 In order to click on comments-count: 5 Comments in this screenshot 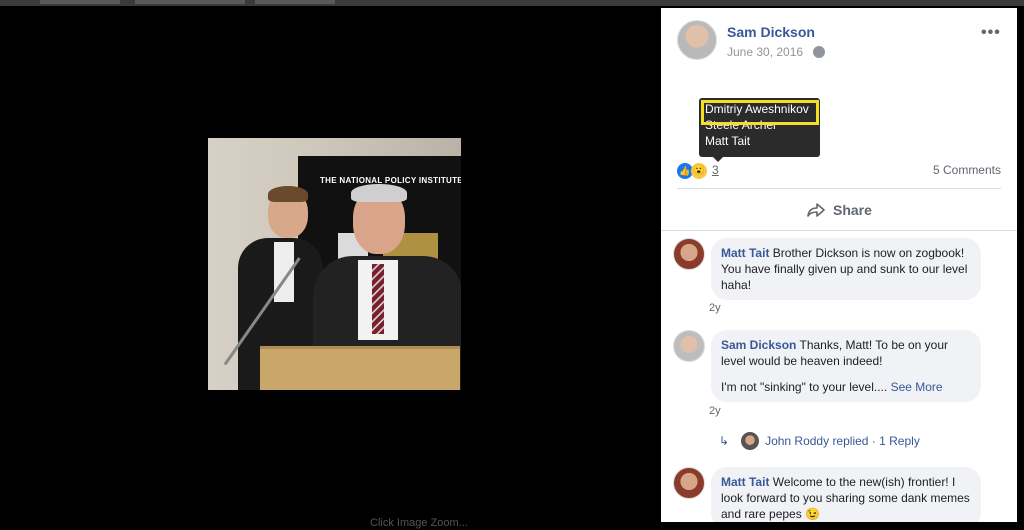, I will do `click(967, 170)`.